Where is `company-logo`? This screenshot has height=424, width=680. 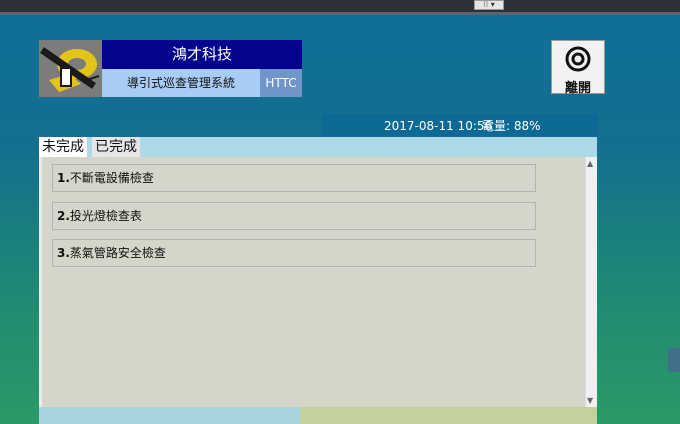
company-logo is located at coordinates (70, 68).